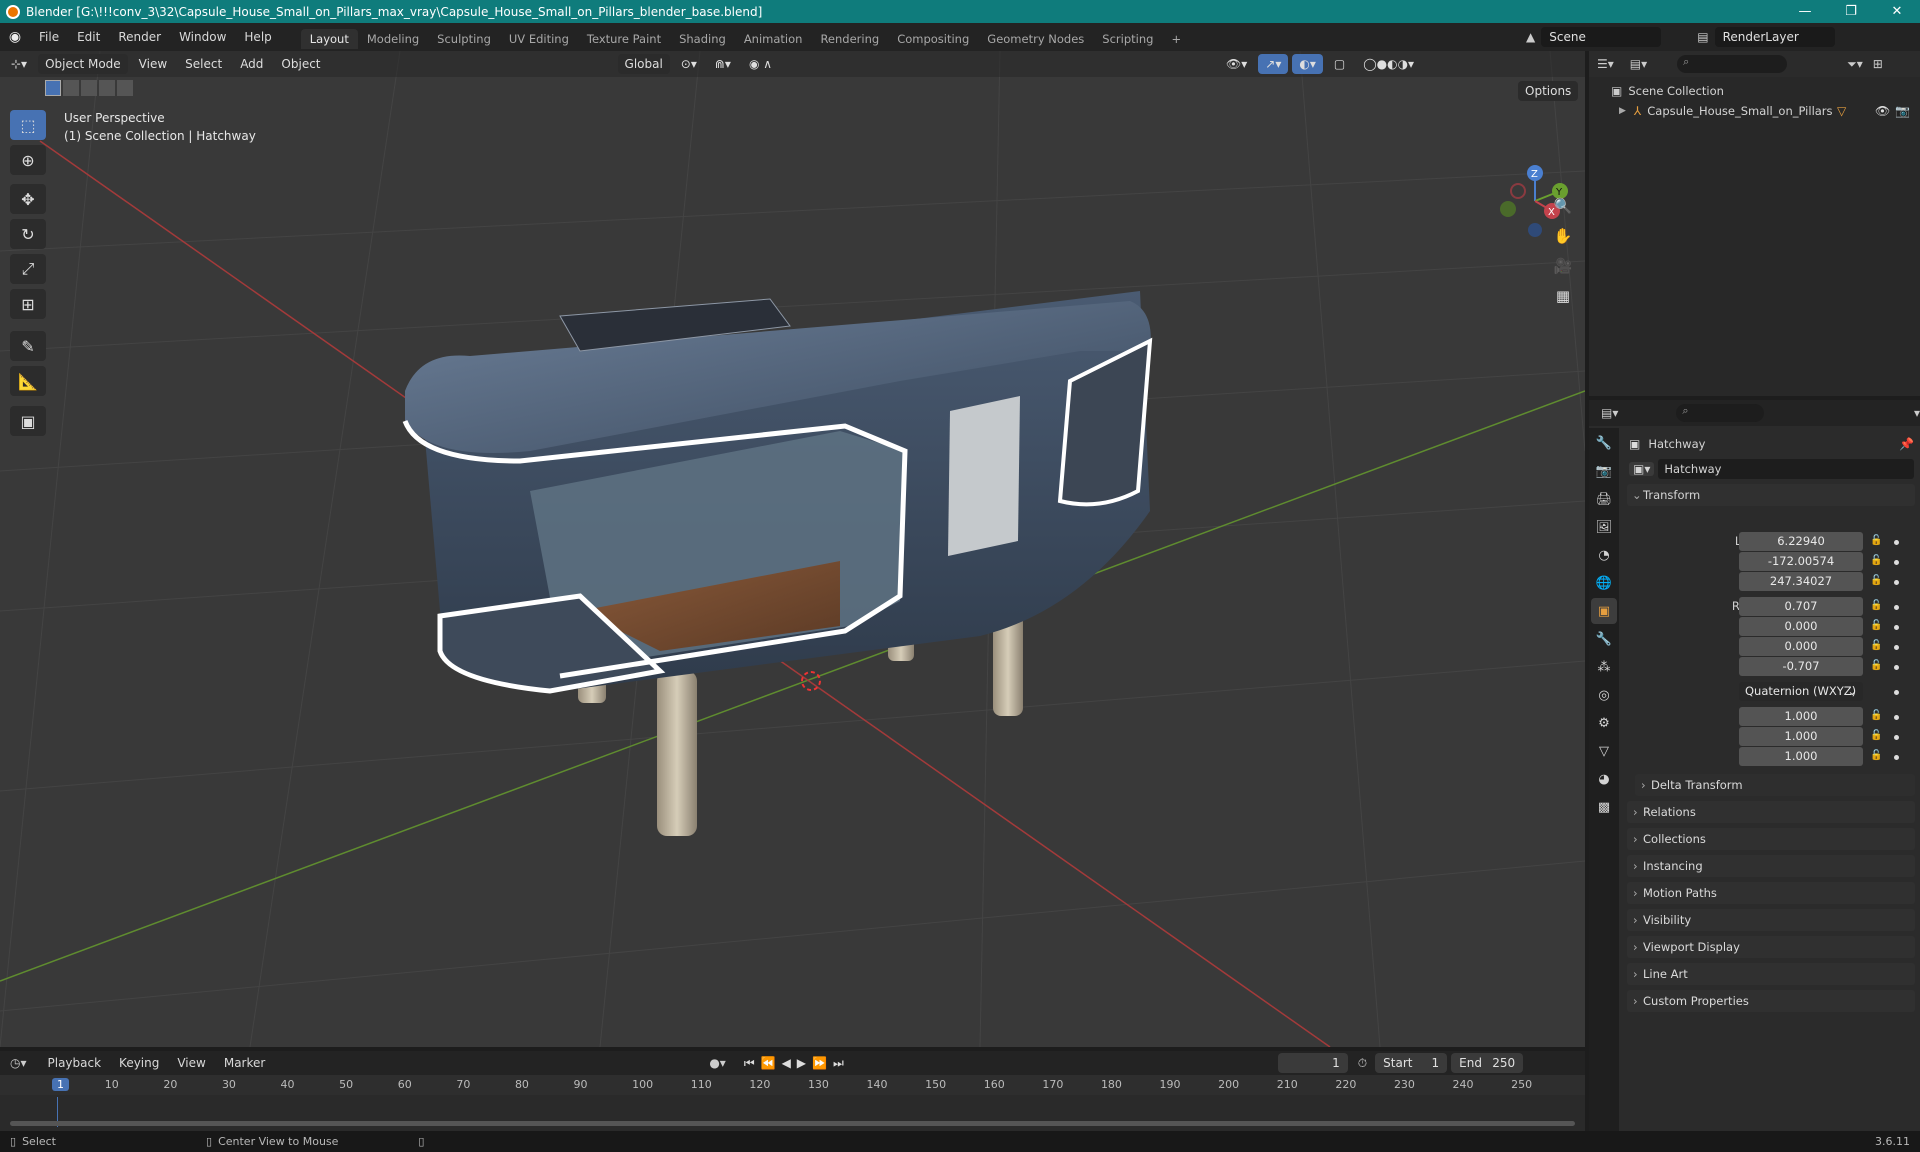 The height and width of the screenshot is (1152, 1920). What do you see at coordinates (1604, 723) in the screenshot?
I see `constraints-tab-icon: ⚙` at bounding box center [1604, 723].